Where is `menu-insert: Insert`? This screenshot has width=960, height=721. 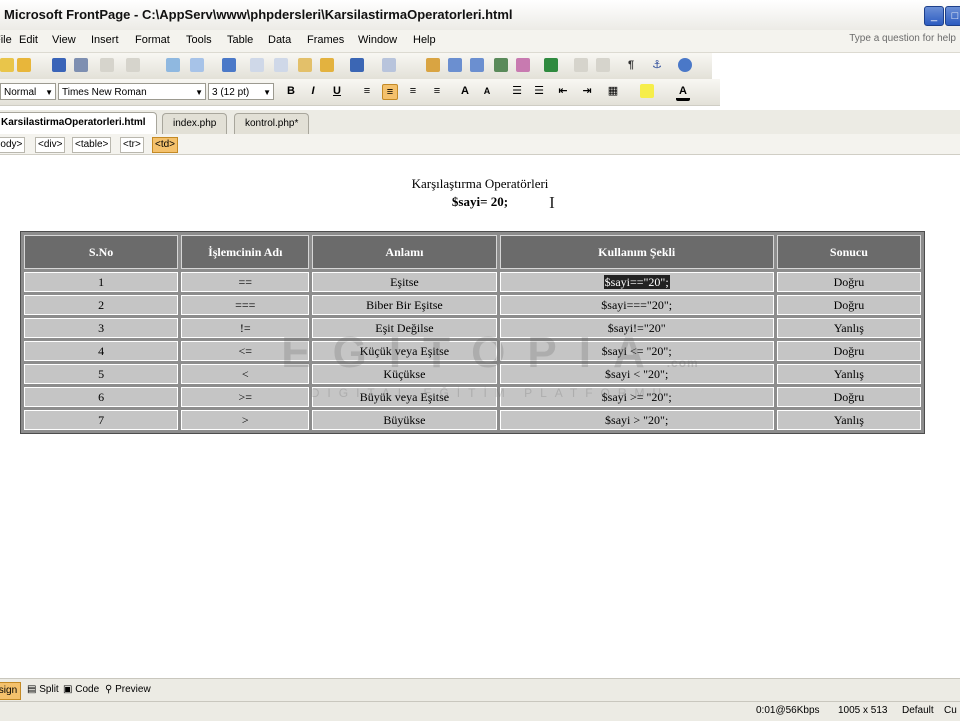 menu-insert: Insert is located at coordinates (105, 40).